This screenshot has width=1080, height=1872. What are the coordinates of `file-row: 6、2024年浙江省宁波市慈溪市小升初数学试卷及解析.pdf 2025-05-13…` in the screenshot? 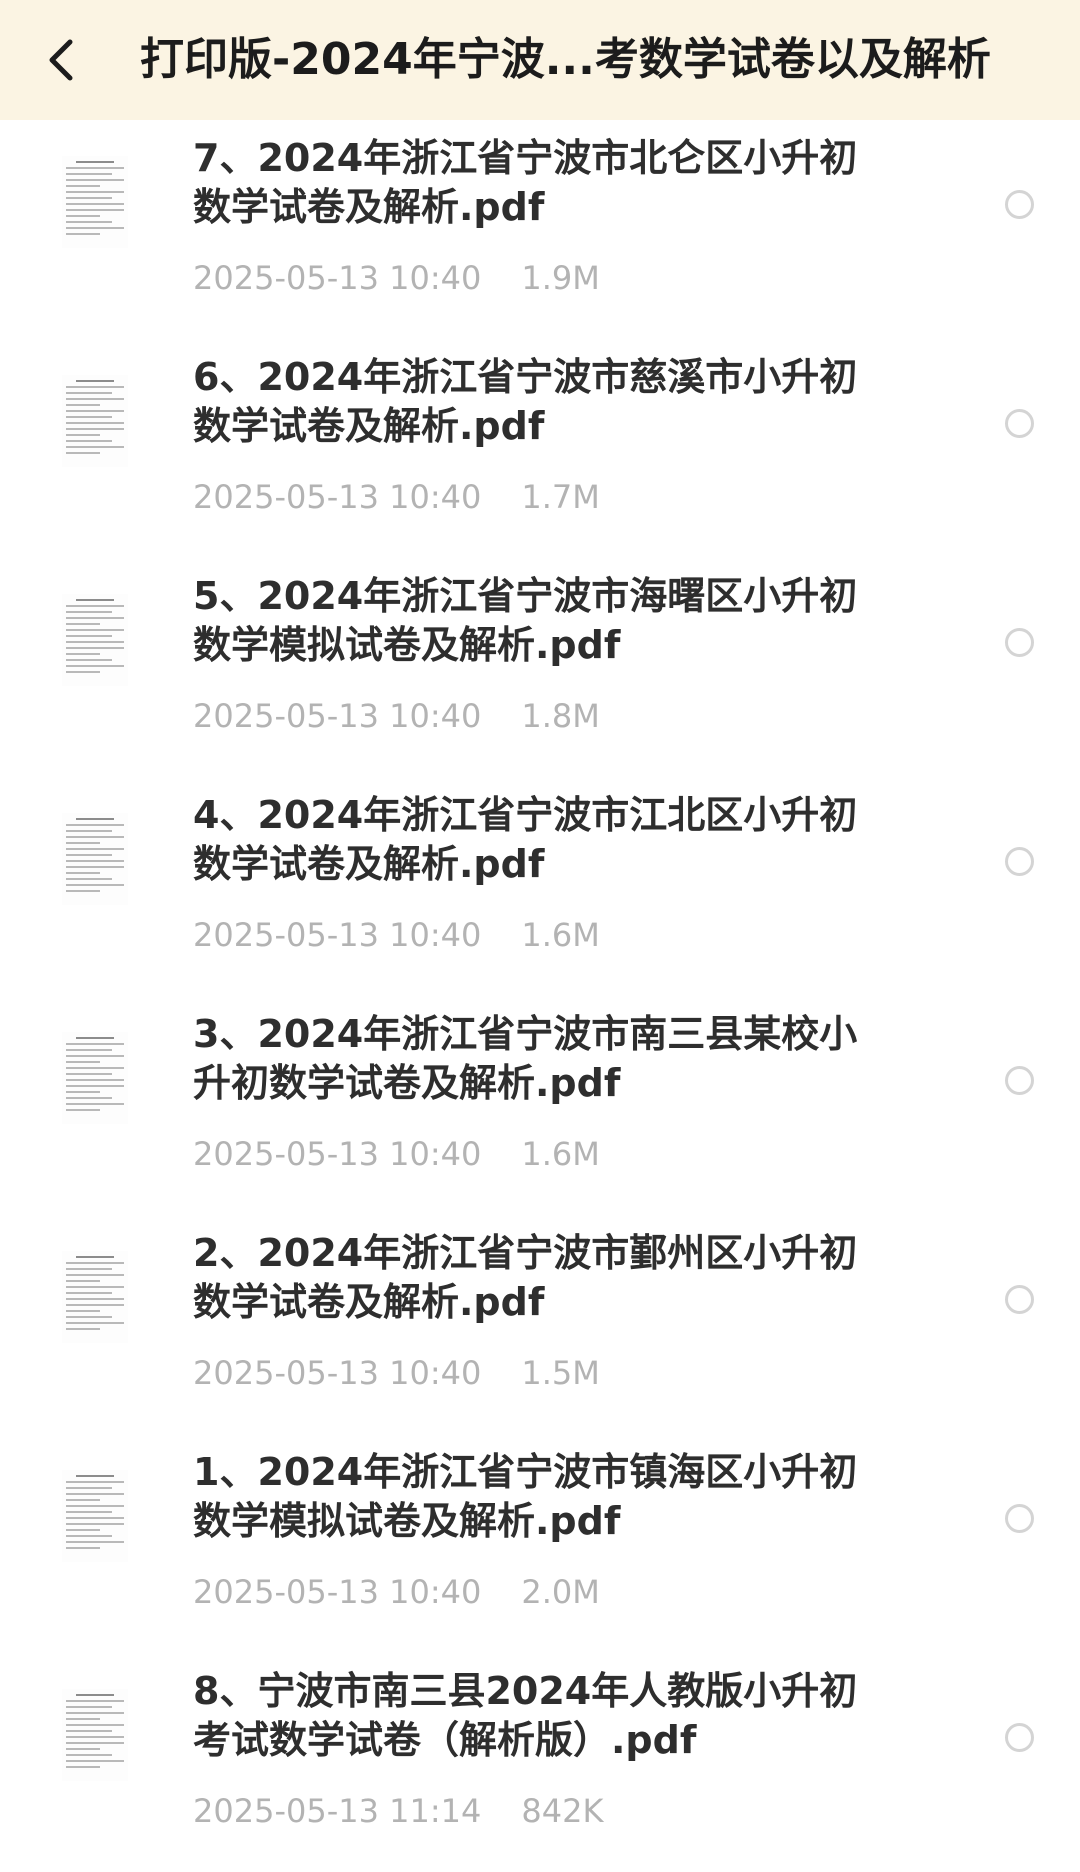 It's located at (540, 448).